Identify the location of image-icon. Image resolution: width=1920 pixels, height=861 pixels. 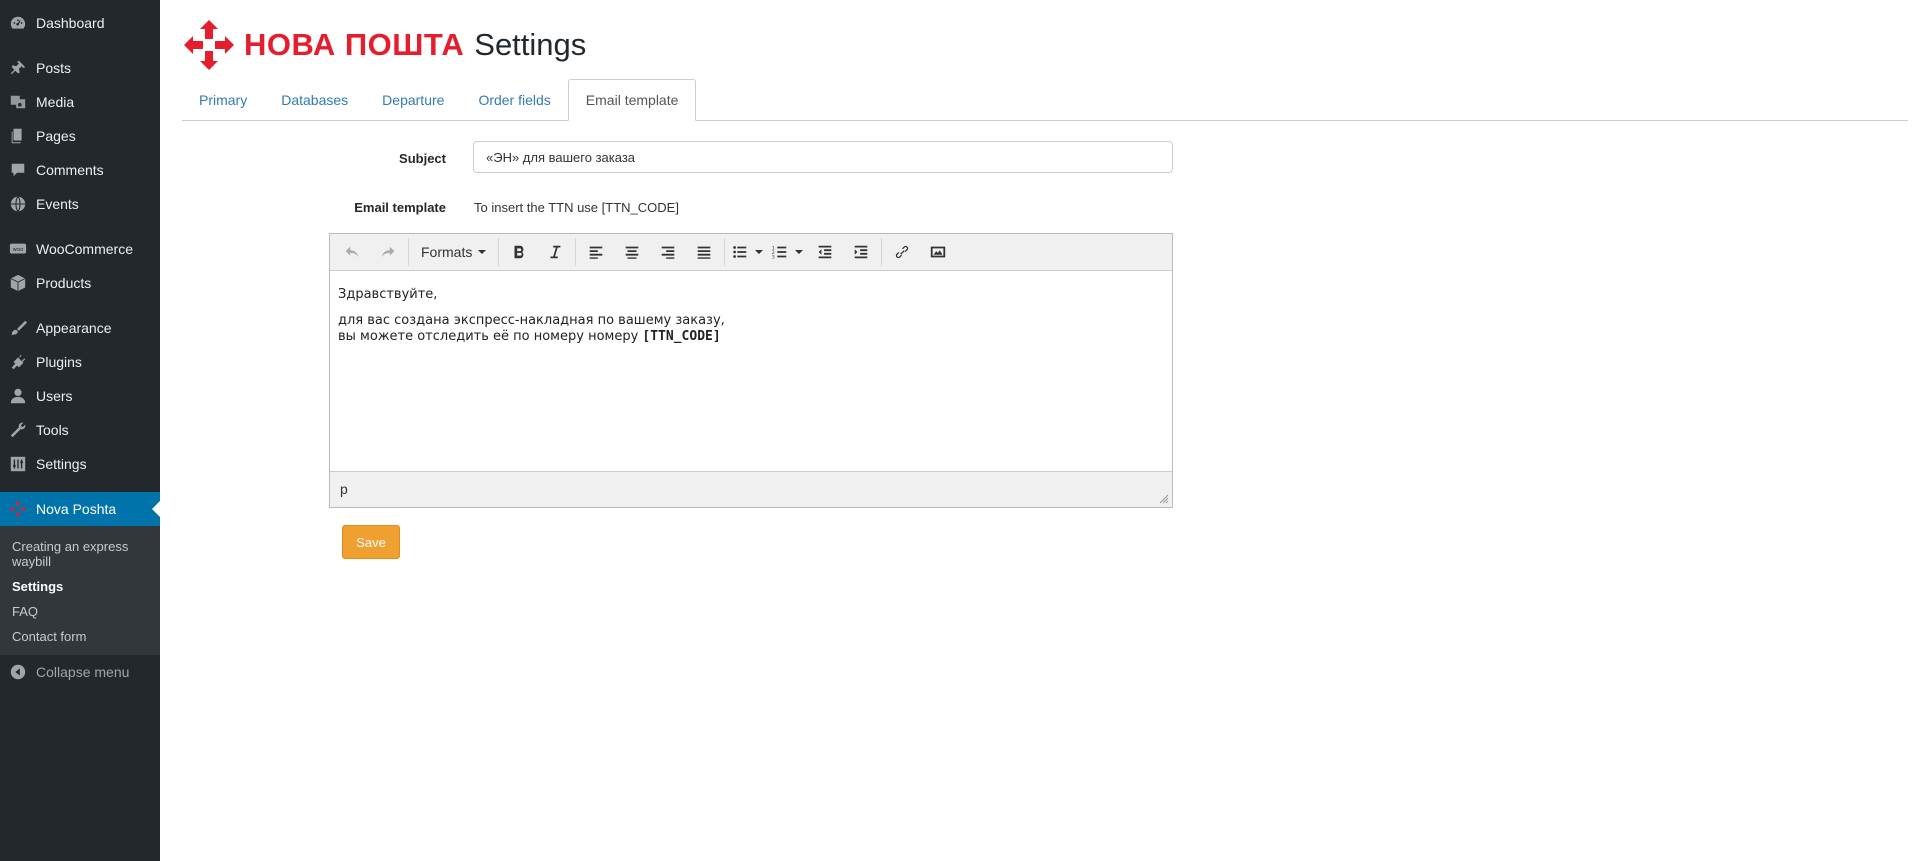
(938, 252).